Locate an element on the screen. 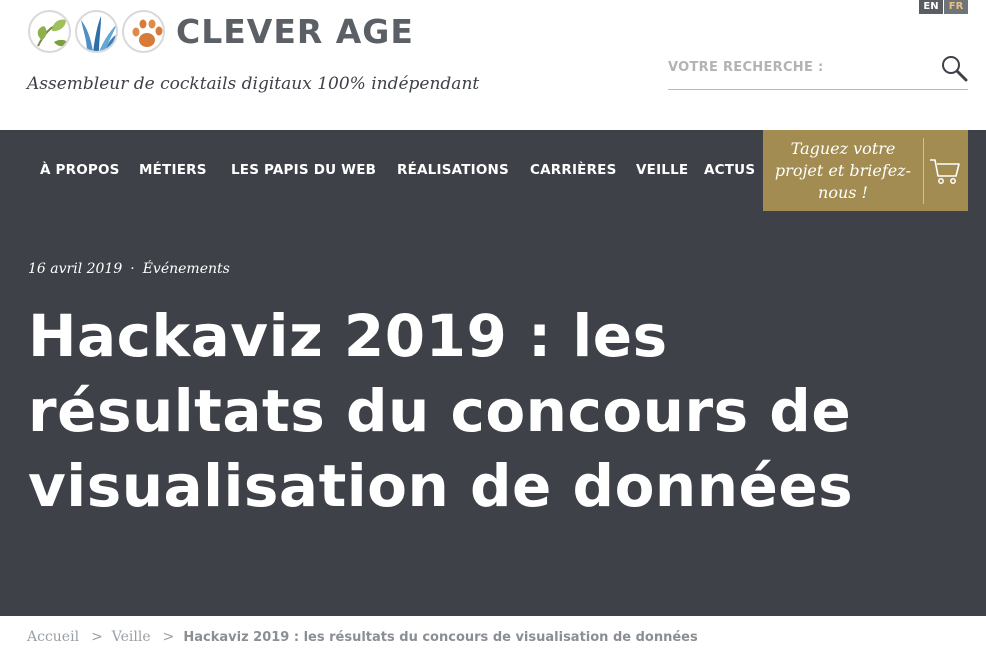  cta-line-2: projet et briefez- is located at coordinates (843, 170).